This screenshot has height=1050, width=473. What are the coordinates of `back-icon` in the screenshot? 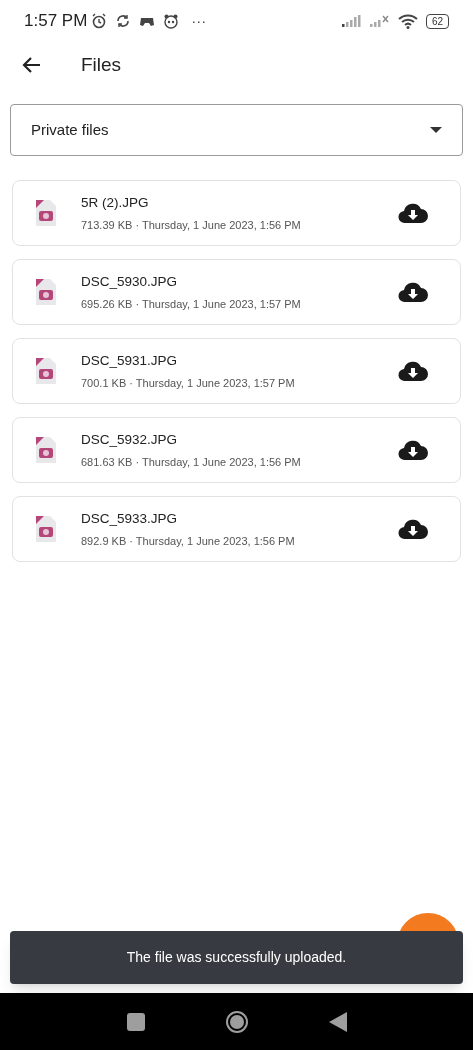 It's located at (337, 1021).